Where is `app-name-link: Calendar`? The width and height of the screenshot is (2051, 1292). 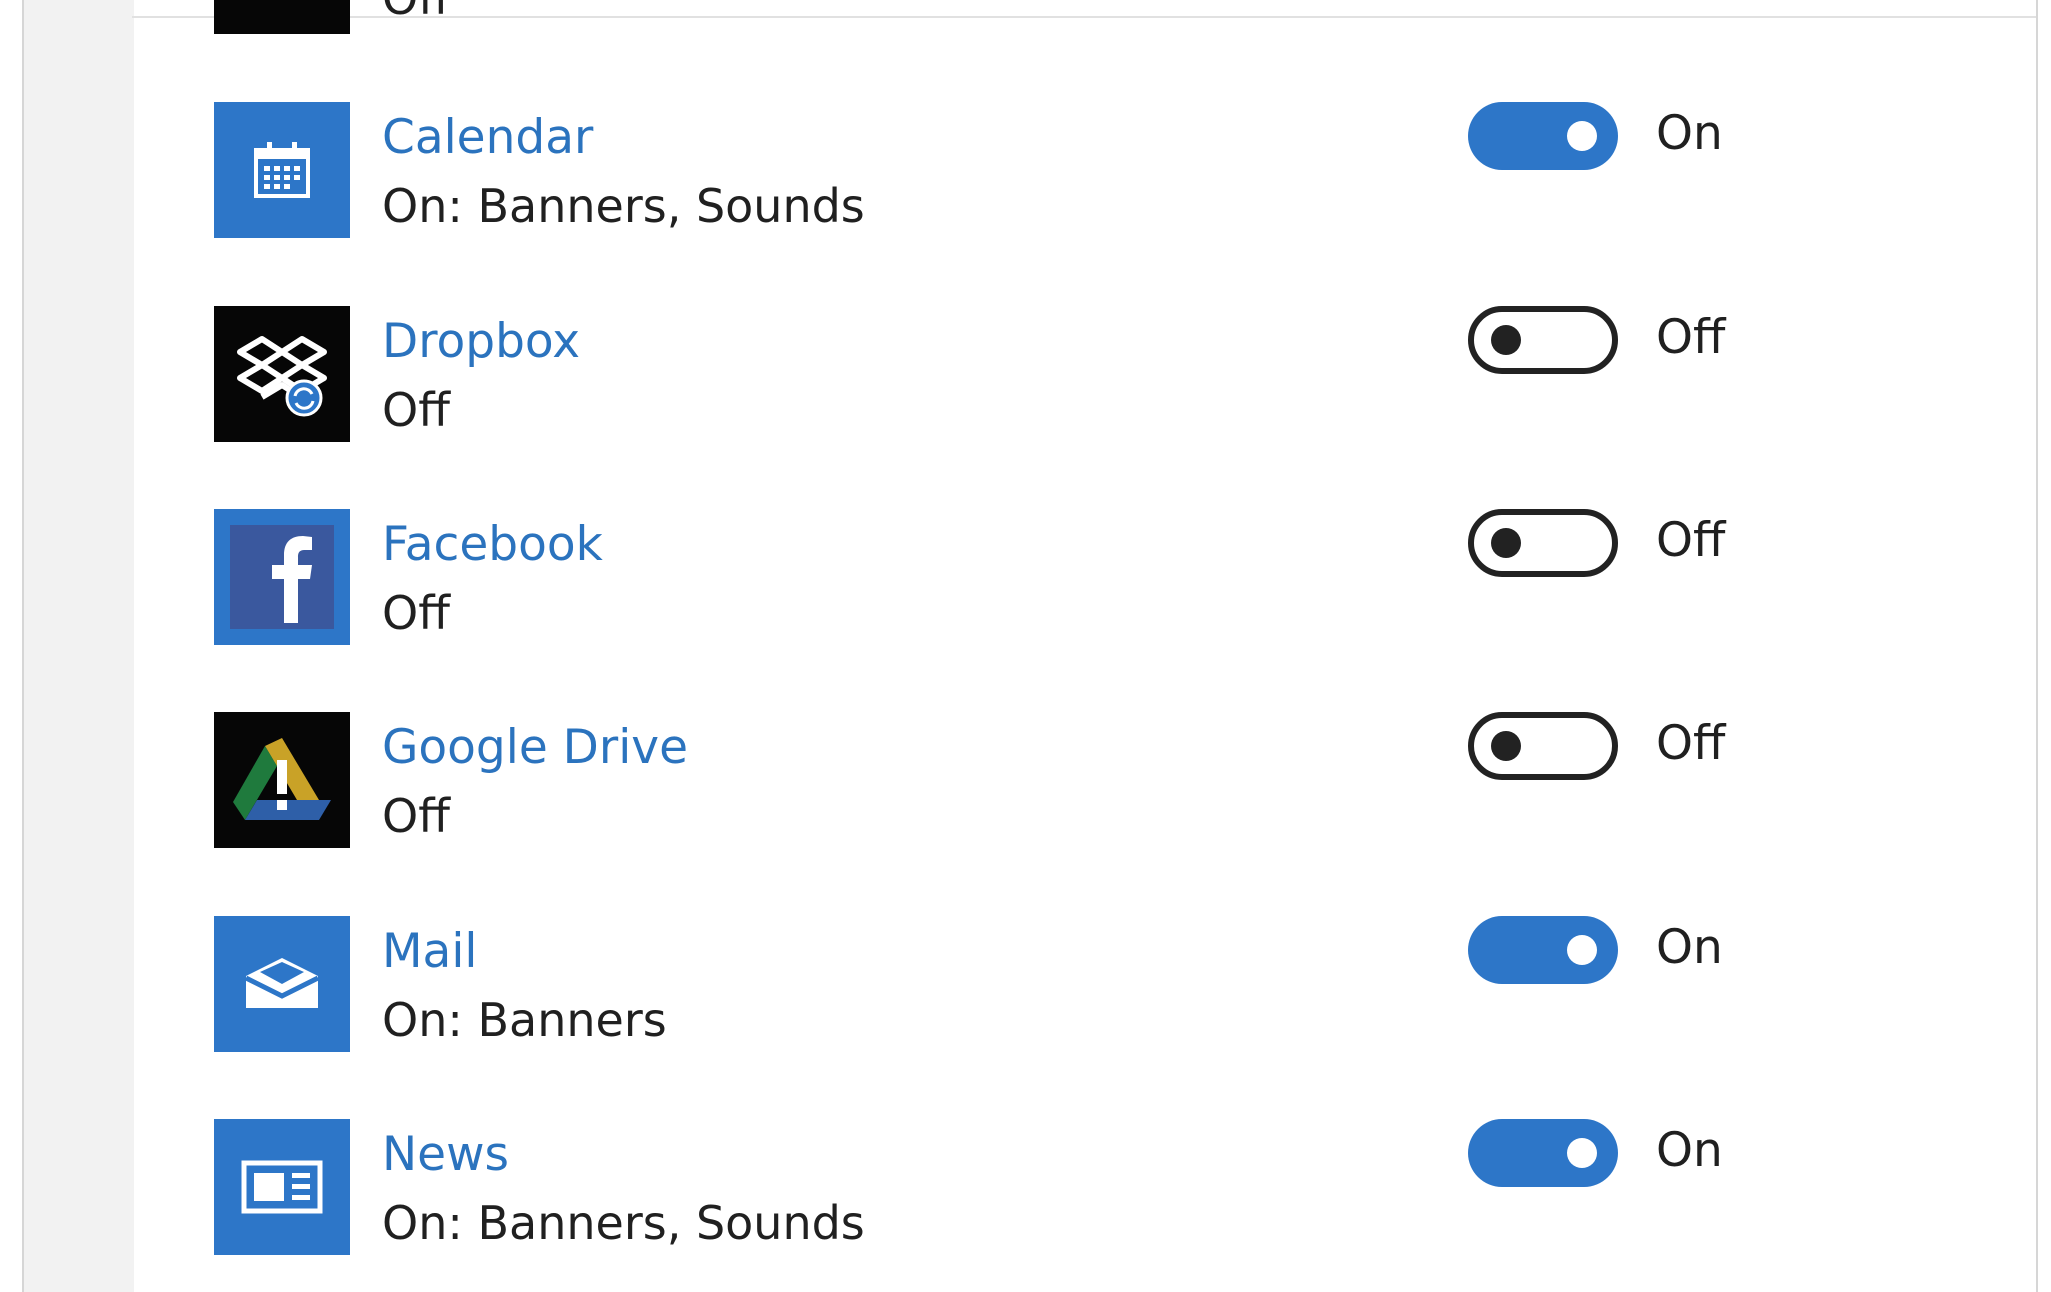 app-name-link: Calendar is located at coordinates (487, 138).